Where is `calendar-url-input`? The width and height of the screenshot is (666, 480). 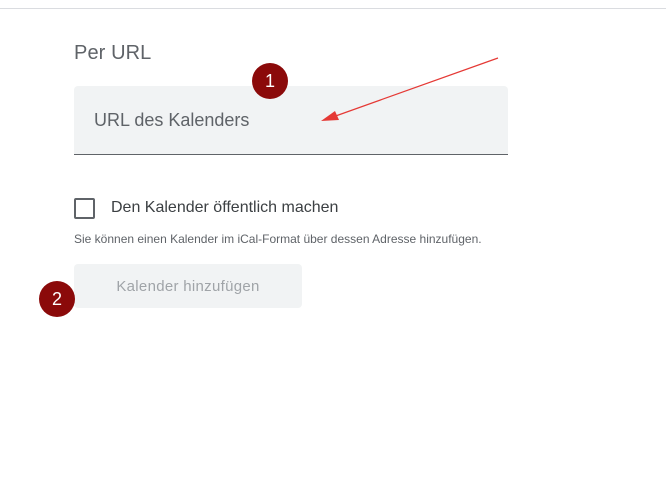
calendar-url-input is located at coordinates (291, 120).